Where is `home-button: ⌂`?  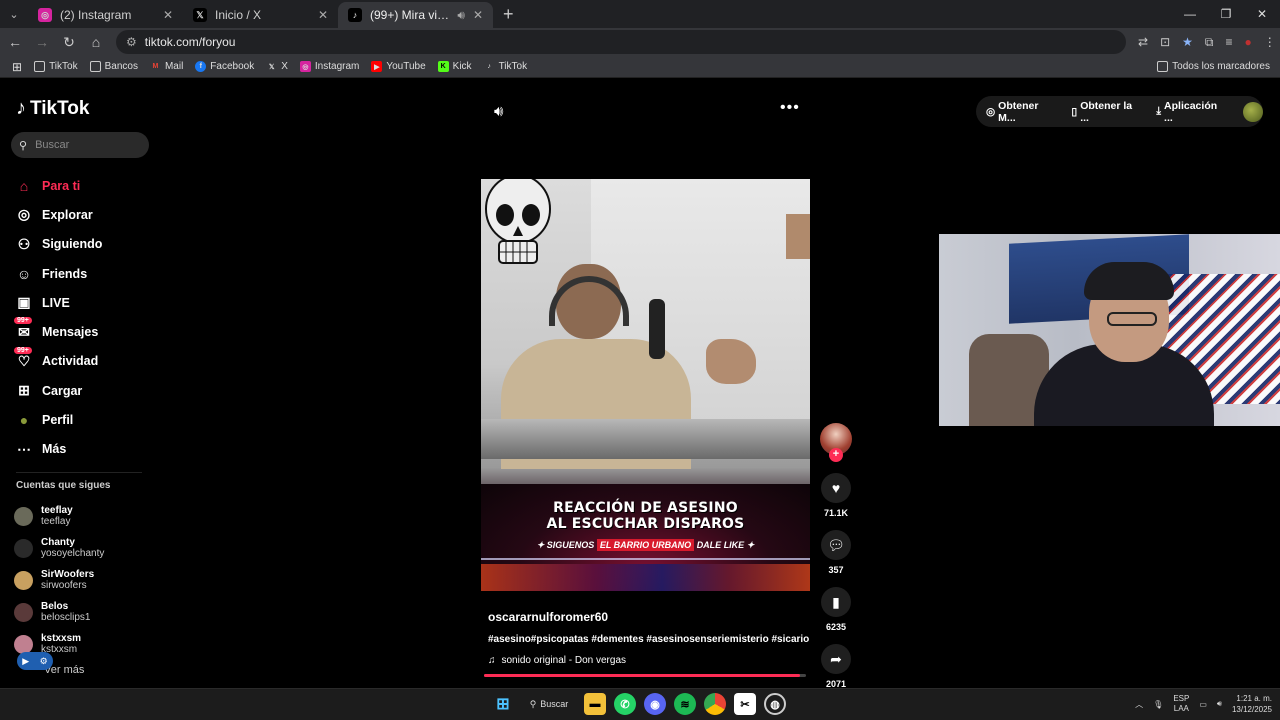
home-button: ⌂ is located at coordinates (96, 42).